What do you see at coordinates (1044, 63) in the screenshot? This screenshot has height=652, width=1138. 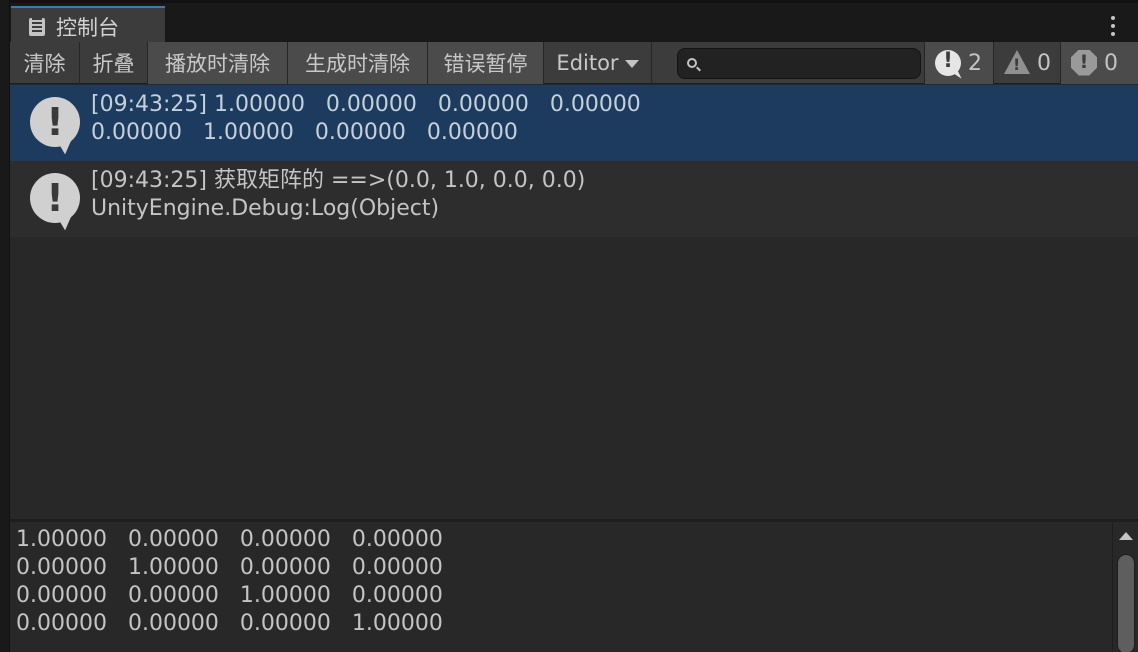 I see `warning-count: 0` at bounding box center [1044, 63].